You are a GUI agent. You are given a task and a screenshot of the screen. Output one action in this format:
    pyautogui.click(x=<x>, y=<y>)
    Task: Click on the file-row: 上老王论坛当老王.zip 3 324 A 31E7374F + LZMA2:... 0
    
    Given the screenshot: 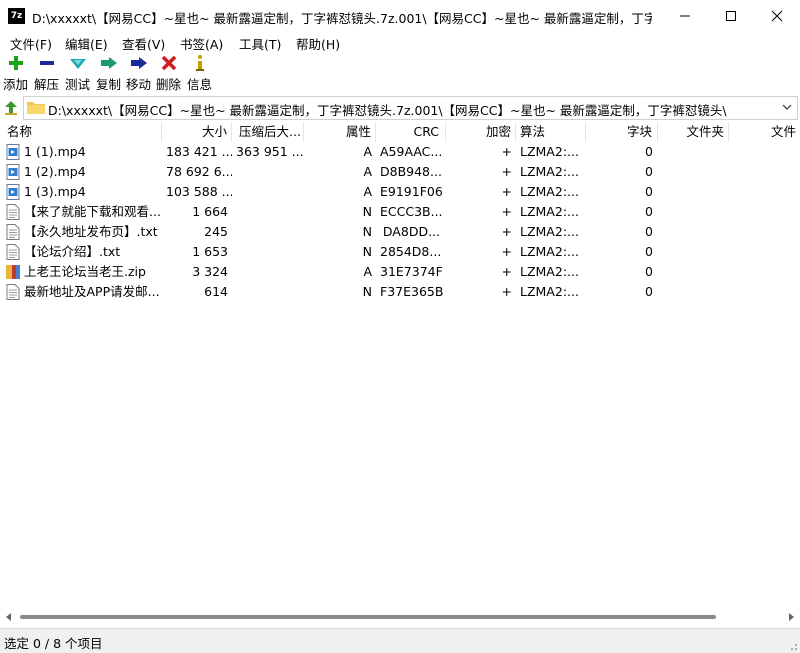 What is the action you would take?
    pyautogui.click(x=400, y=272)
    